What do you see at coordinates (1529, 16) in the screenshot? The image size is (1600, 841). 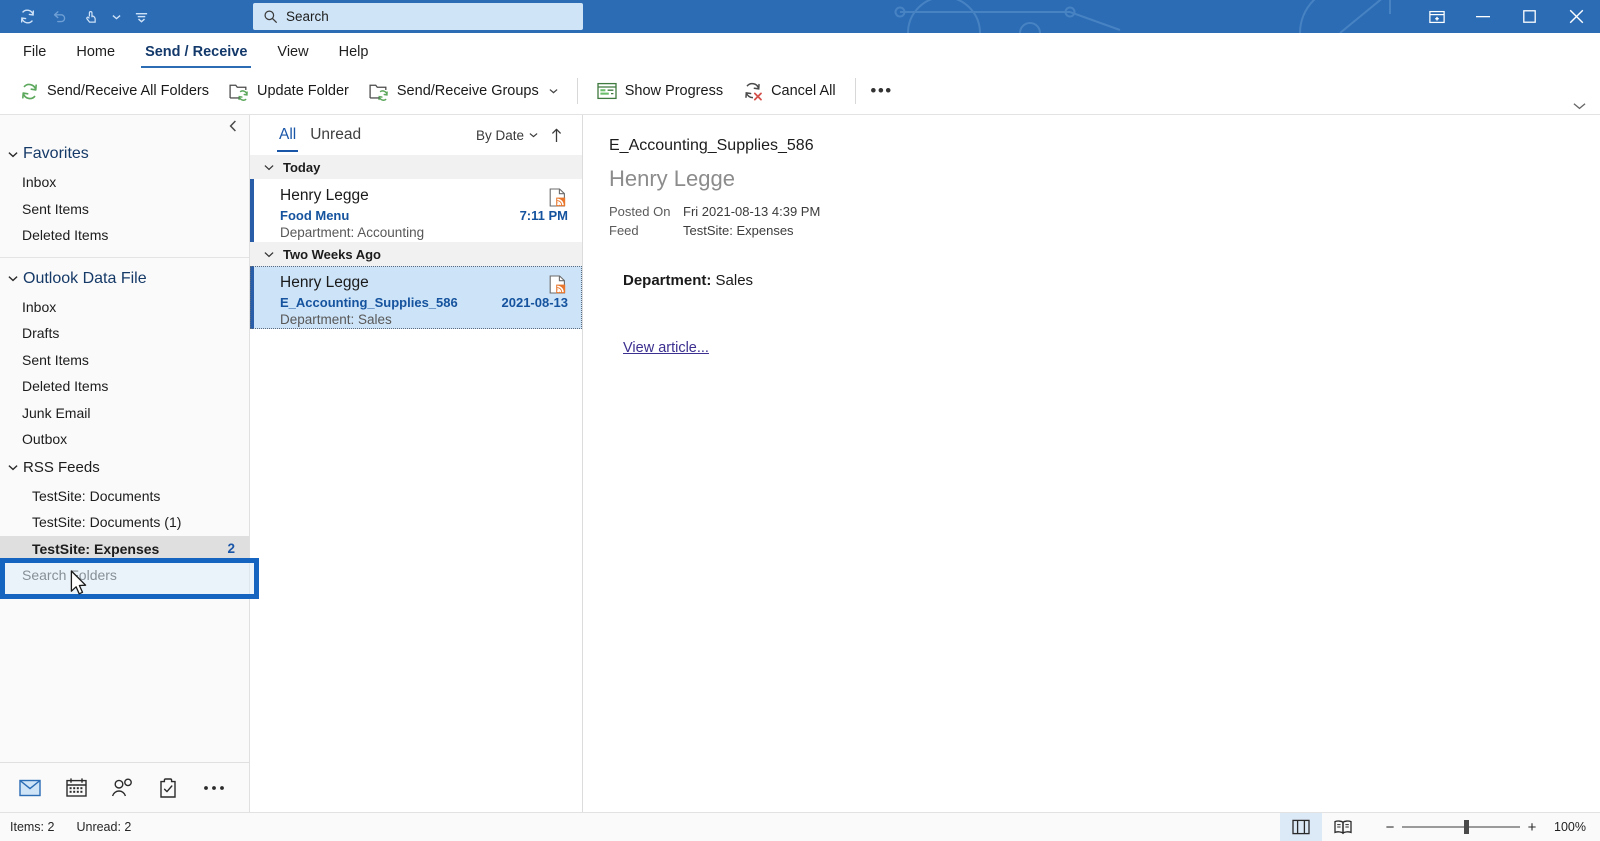 I see `maximize-icon` at bounding box center [1529, 16].